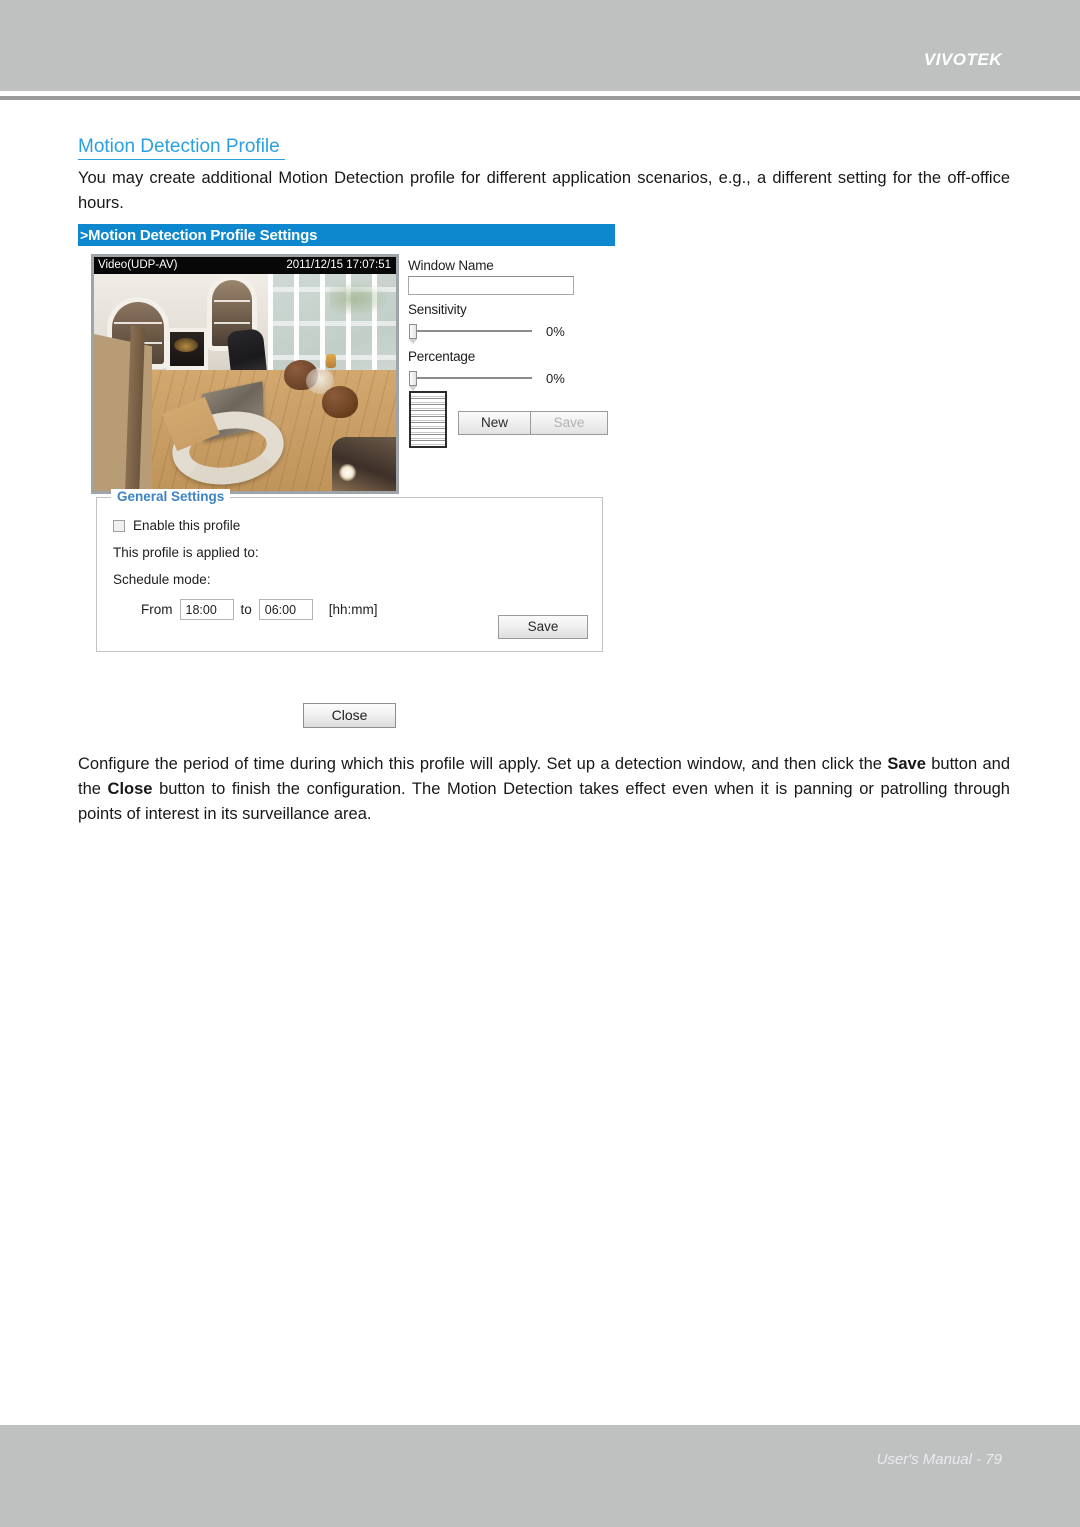 The image size is (1080, 1527). What do you see at coordinates (206, 609) in the screenshot?
I see `from-time-input: 18:00` at bounding box center [206, 609].